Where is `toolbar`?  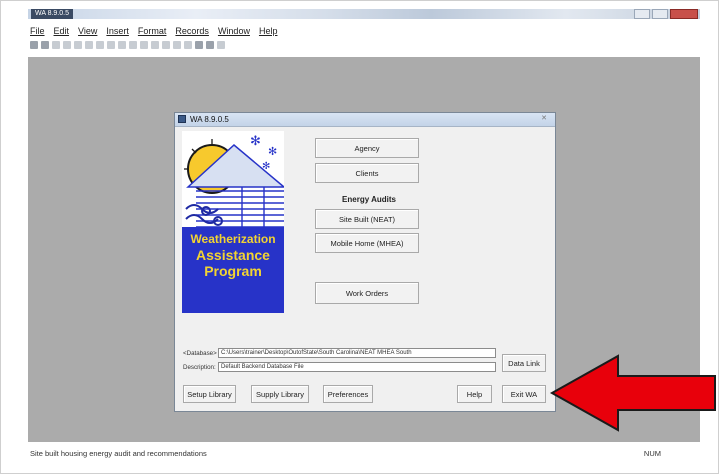 toolbar is located at coordinates (127, 45).